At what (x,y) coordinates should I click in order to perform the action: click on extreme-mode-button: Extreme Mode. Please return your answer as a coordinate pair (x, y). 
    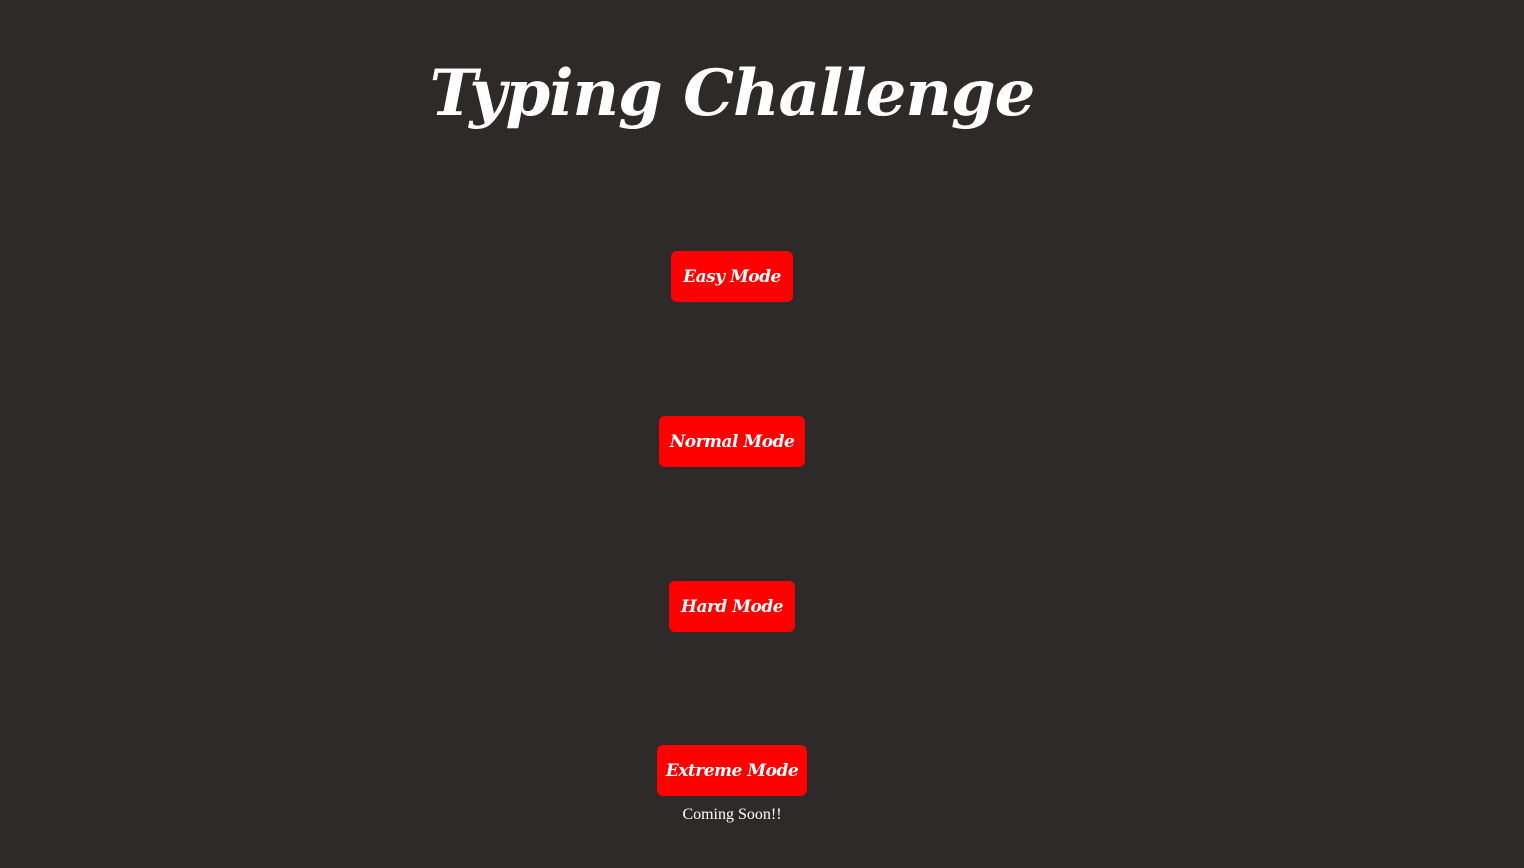
    Looking at the image, I should click on (732, 770).